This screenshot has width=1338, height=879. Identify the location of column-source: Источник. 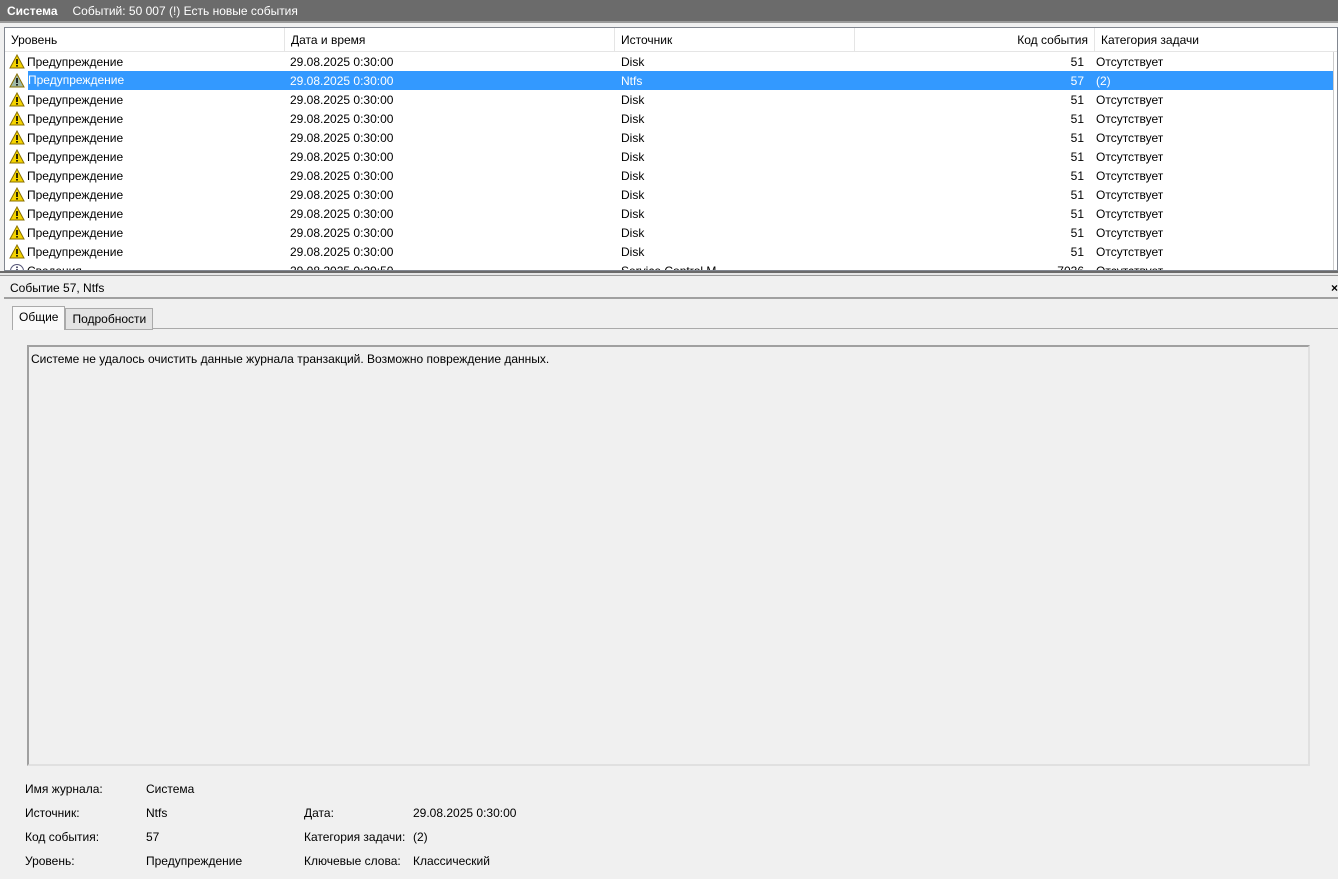
(735, 39).